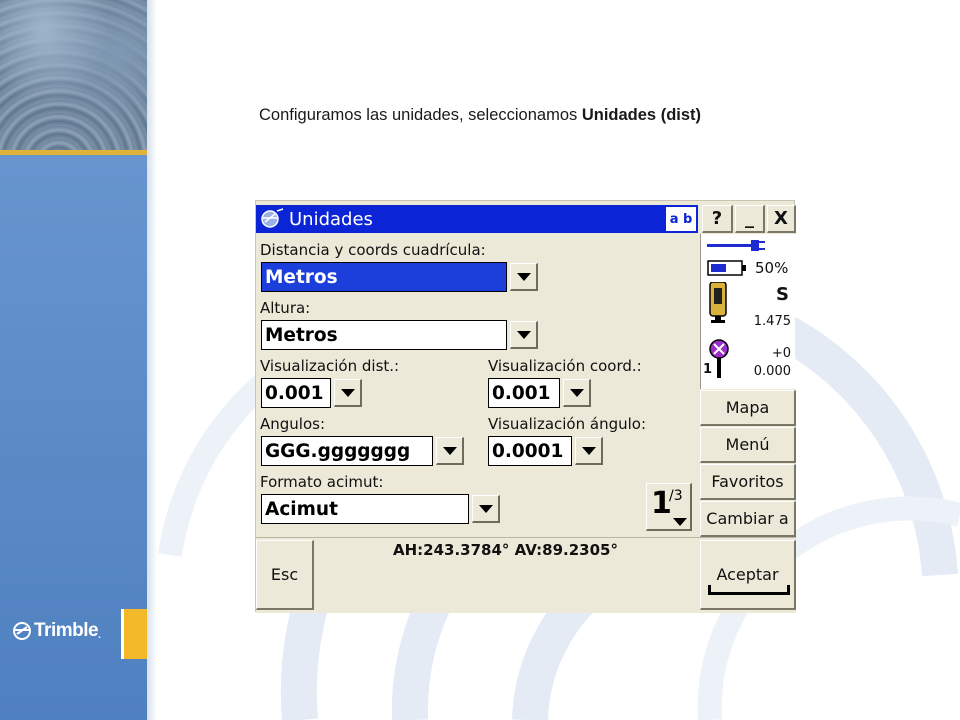 The height and width of the screenshot is (720, 960). What do you see at coordinates (565, 366) in the screenshot?
I see `coord-display-label: Visualización coord.:` at bounding box center [565, 366].